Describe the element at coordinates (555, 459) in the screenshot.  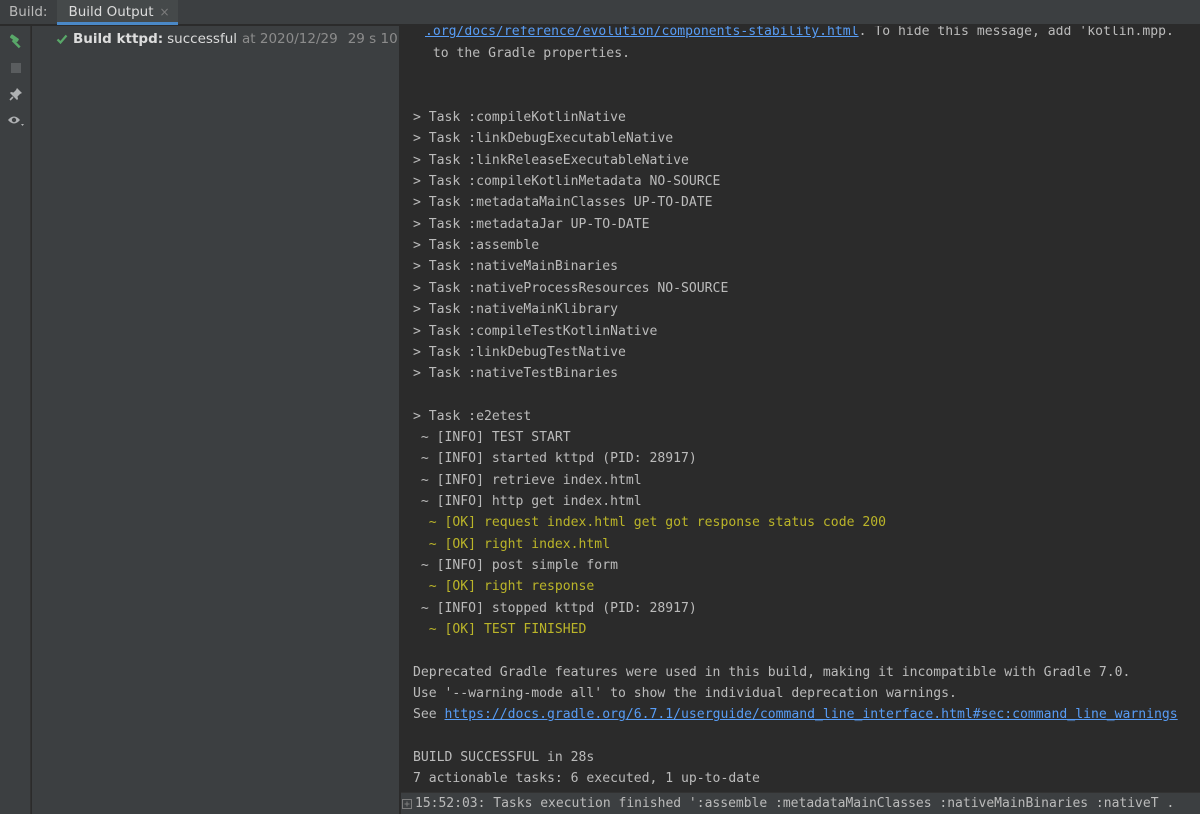
I see `test-info-line: ~ [INFO] started kttpd (PID: 28917)` at that location.